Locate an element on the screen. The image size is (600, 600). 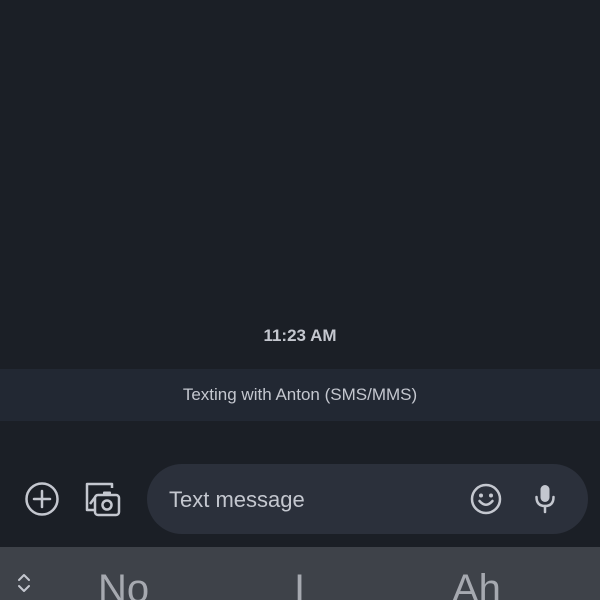
keyboard-suggestion-bar: No I Ah is located at coordinates (300, 573).